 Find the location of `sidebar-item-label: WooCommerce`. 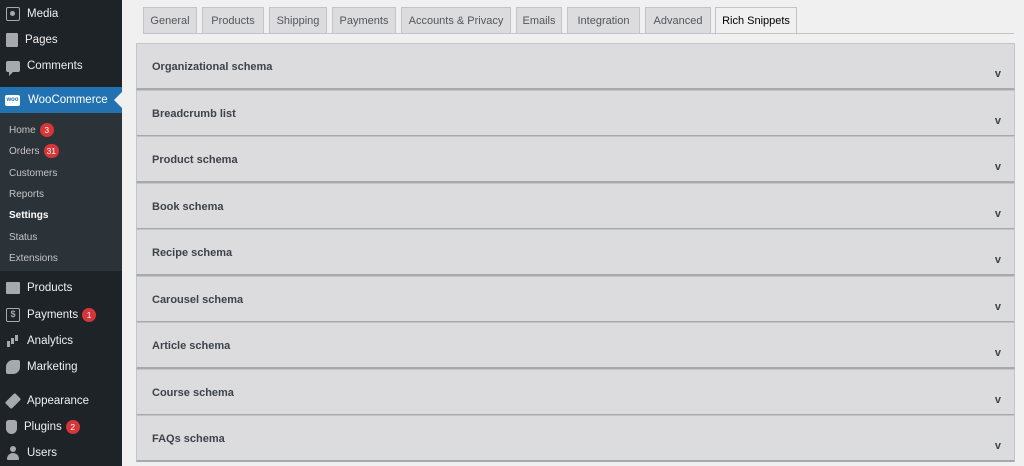

sidebar-item-label: WooCommerce is located at coordinates (68, 100).